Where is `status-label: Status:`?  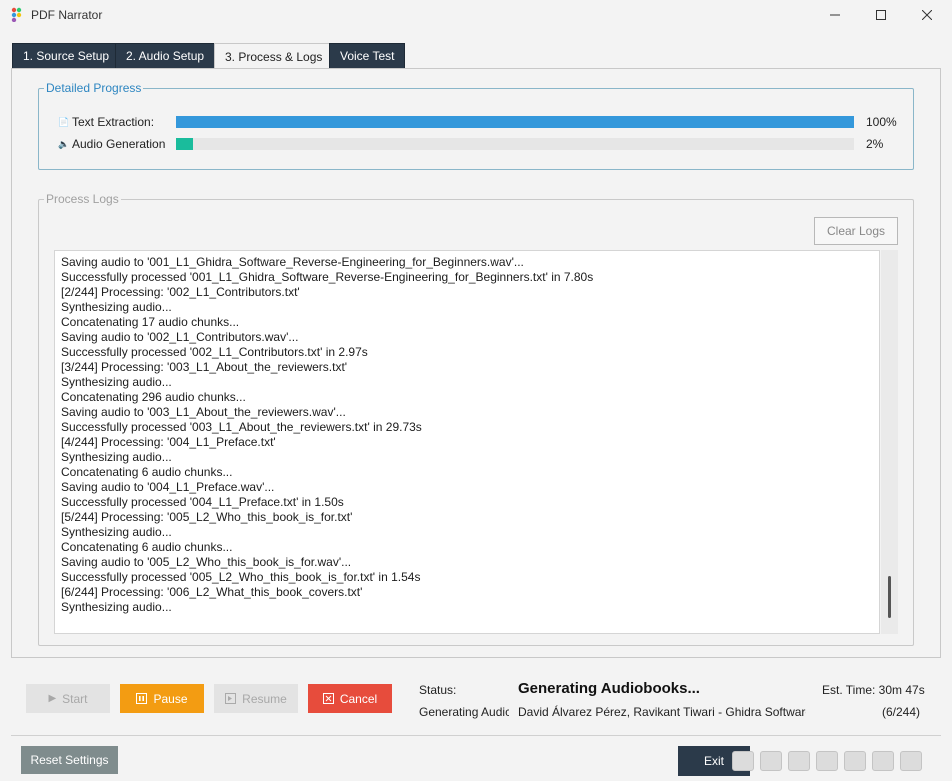
status-label: Status: is located at coordinates (438, 690).